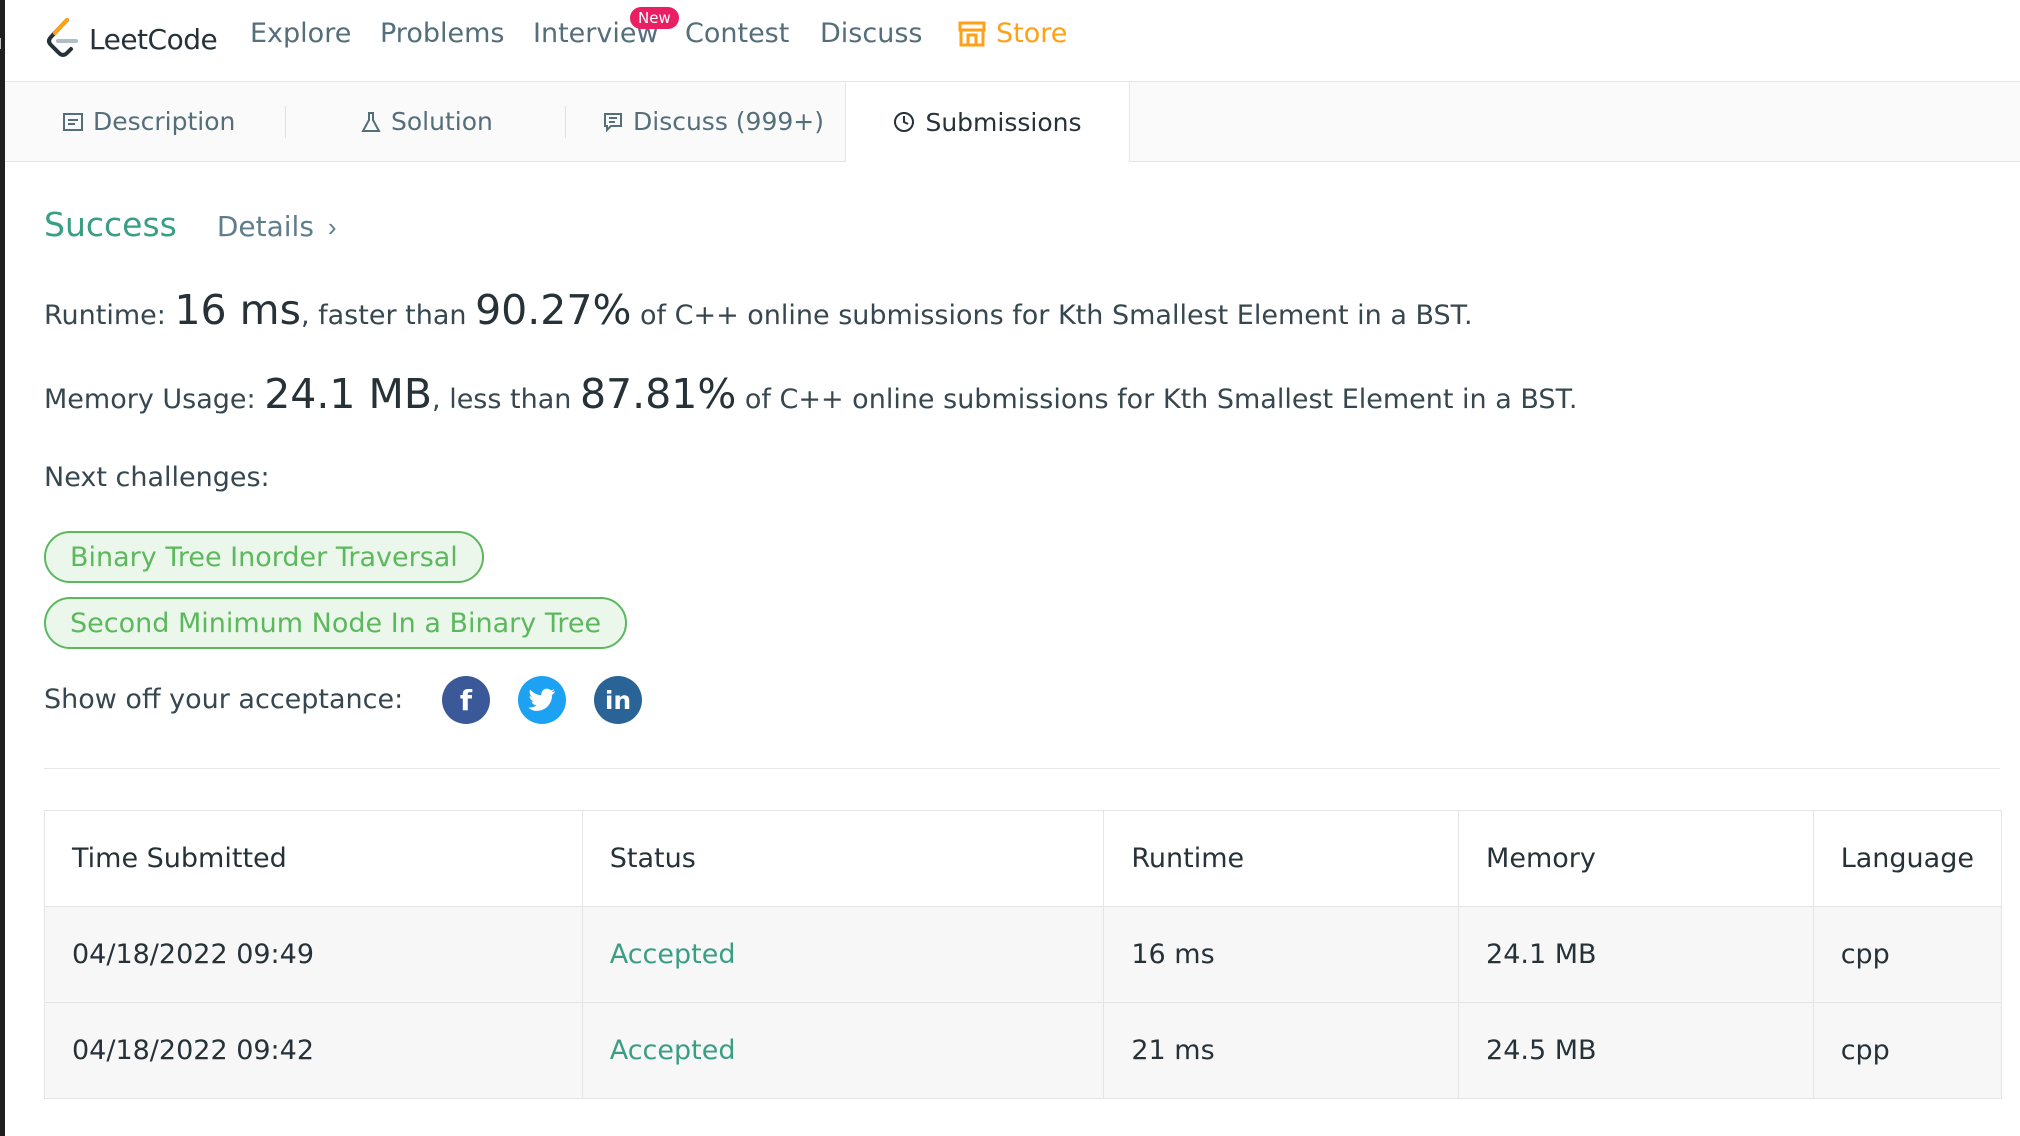  What do you see at coordinates (658, 394) in the screenshot?
I see `memory-percentile: 87.81%` at bounding box center [658, 394].